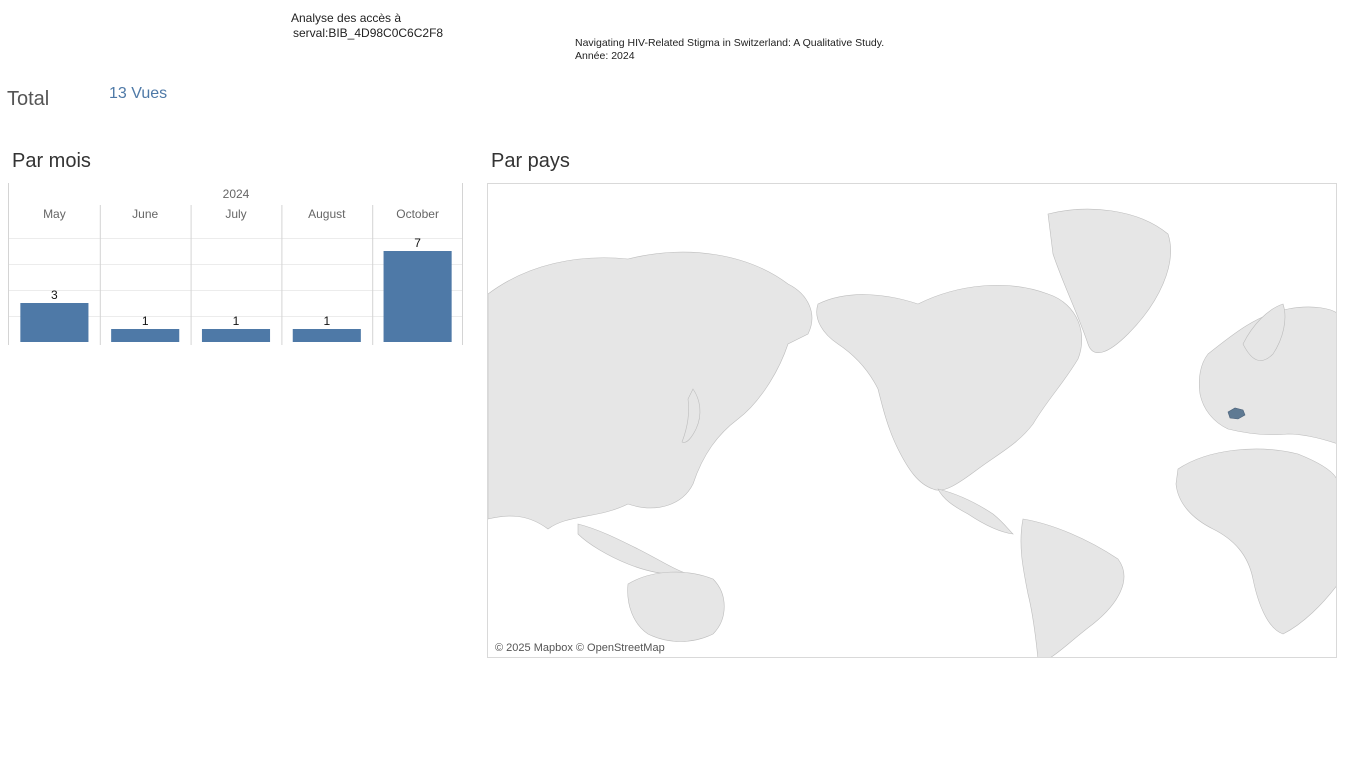  Describe the element at coordinates (138, 93) in the screenshot. I see `total-views-value: 13 Vues` at that location.